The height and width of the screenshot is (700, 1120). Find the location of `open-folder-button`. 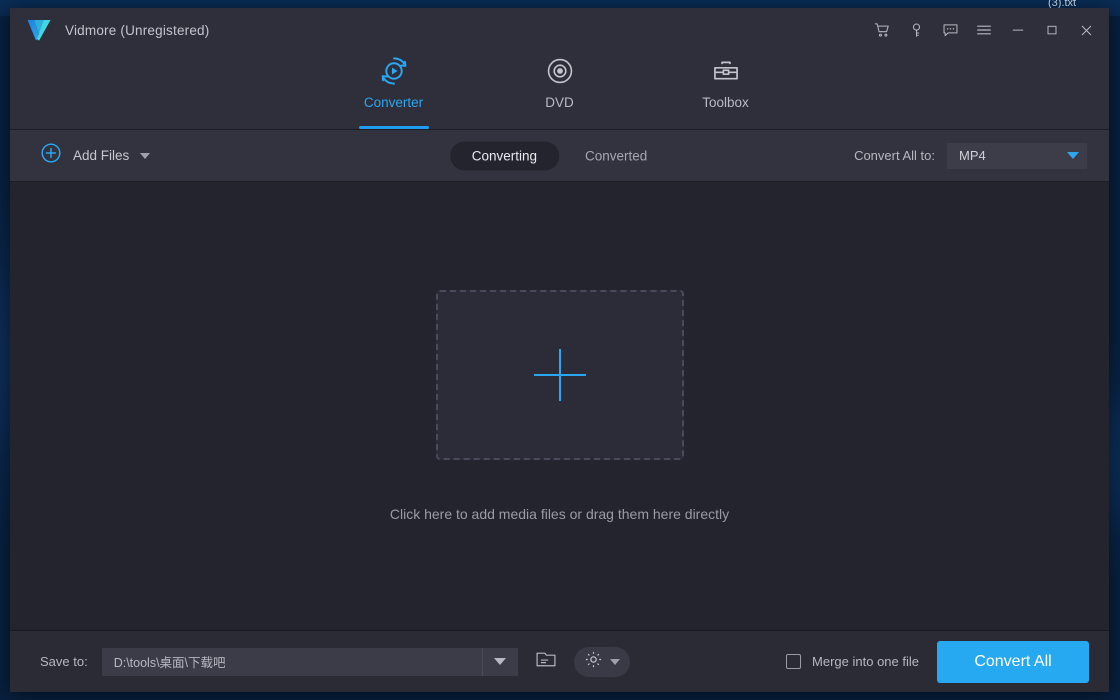

open-folder-button is located at coordinates (546, 662).